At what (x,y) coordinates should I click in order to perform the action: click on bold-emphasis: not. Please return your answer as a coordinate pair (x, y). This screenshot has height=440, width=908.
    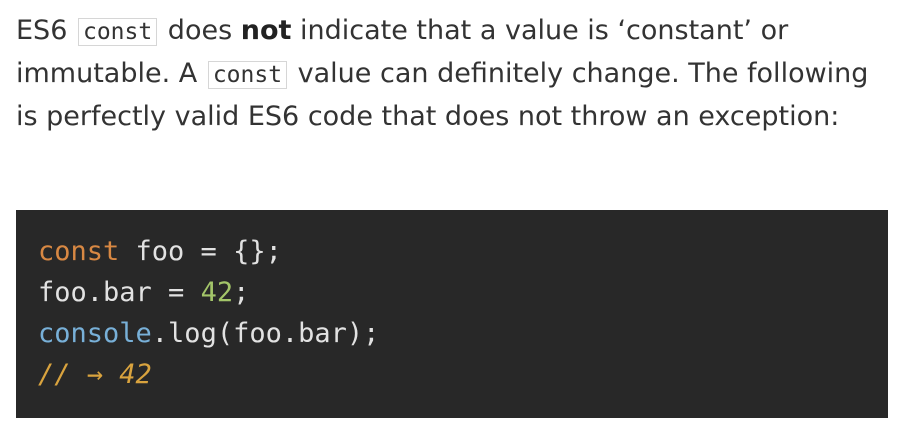
    Looking at the image, I should click on (266, 30).